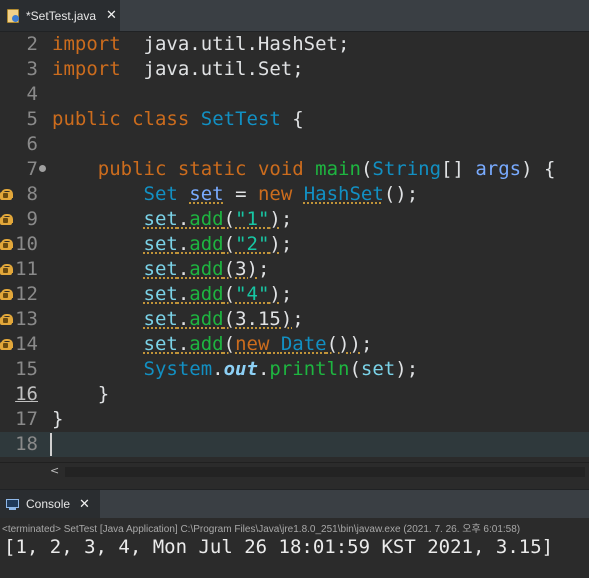  Describe the element at coordinates (26, 369) in the screenshot. I see `line-number: 15` at that location.